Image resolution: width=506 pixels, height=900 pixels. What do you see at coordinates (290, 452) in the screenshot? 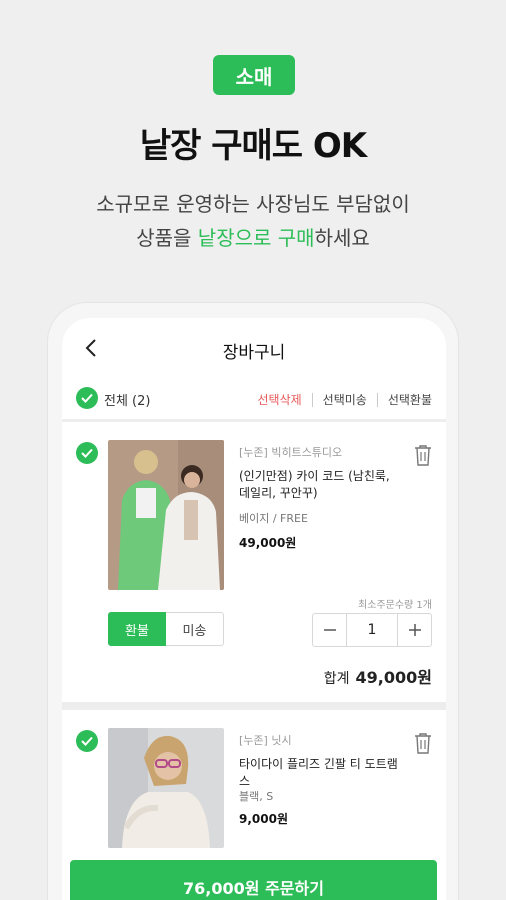
I see `shop-name: [누존] 빅히트스튜디오` at bounding box center [290, 452].